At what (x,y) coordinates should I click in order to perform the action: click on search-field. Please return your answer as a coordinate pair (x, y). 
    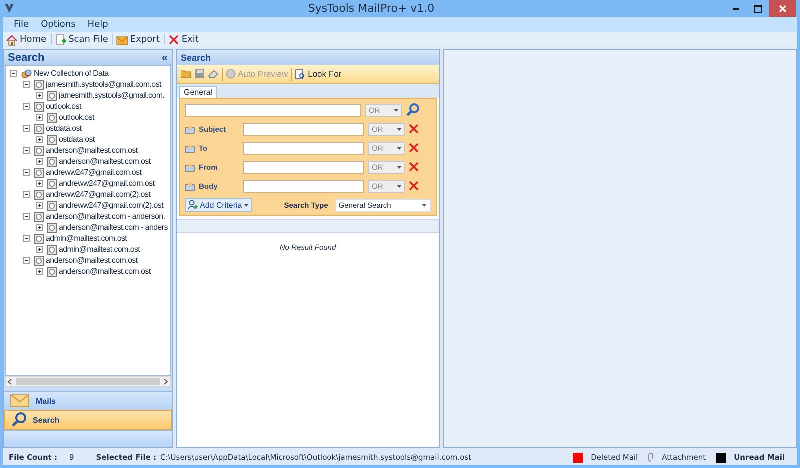
    Looking at the image, I should click on (273, 110).